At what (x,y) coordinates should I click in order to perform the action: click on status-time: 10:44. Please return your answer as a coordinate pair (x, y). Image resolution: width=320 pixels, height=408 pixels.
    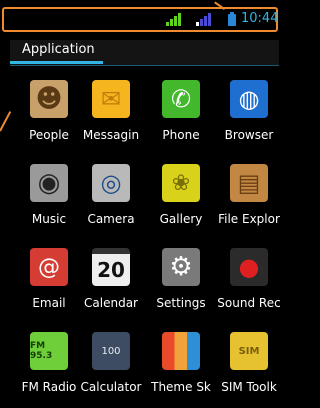
    Looking at the image, I should click on (260, 18).